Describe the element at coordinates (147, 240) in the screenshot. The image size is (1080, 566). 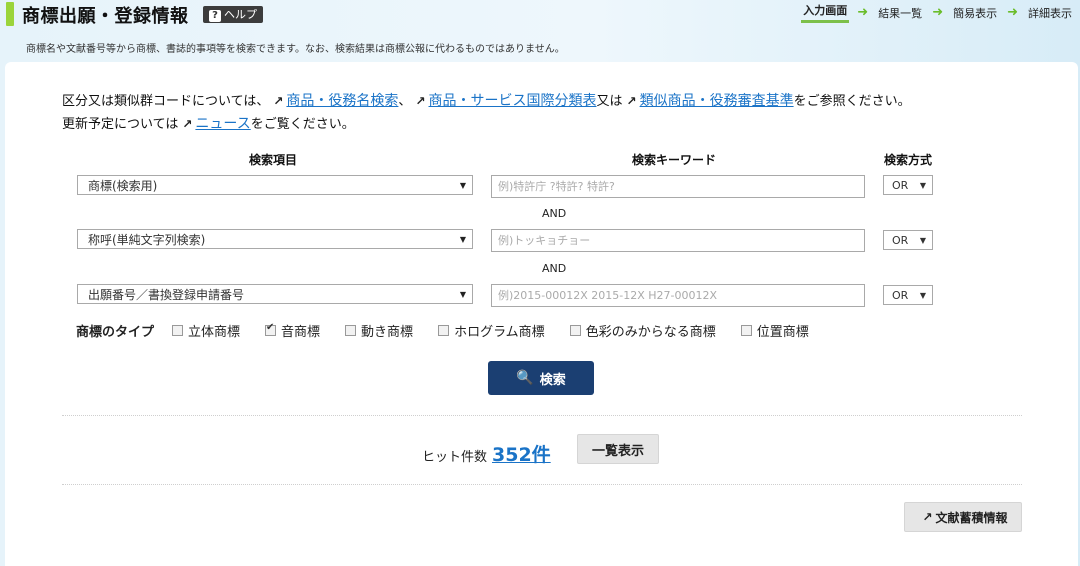
I see `select-value: 称呼(単純文字列検索)` at that location.